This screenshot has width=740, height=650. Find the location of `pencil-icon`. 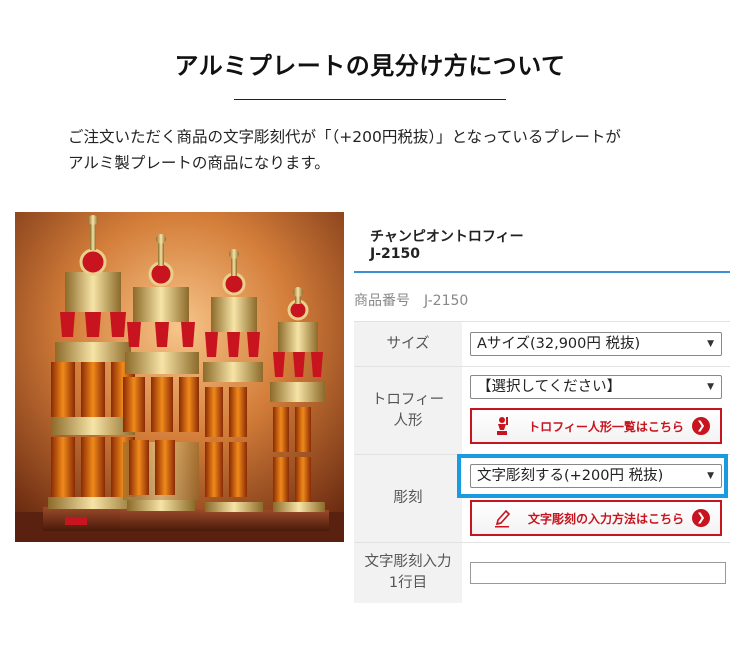

pencil-icon is located at coordinates (502, 518).